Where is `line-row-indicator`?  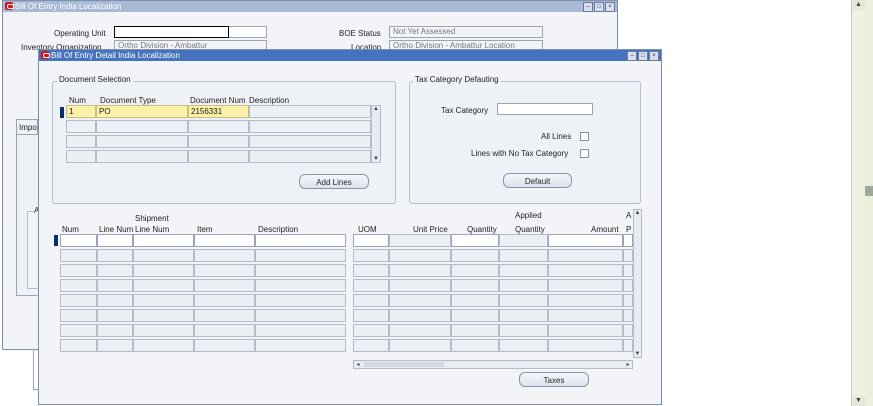
line-row-indicator is located at coordinates (56, 240).